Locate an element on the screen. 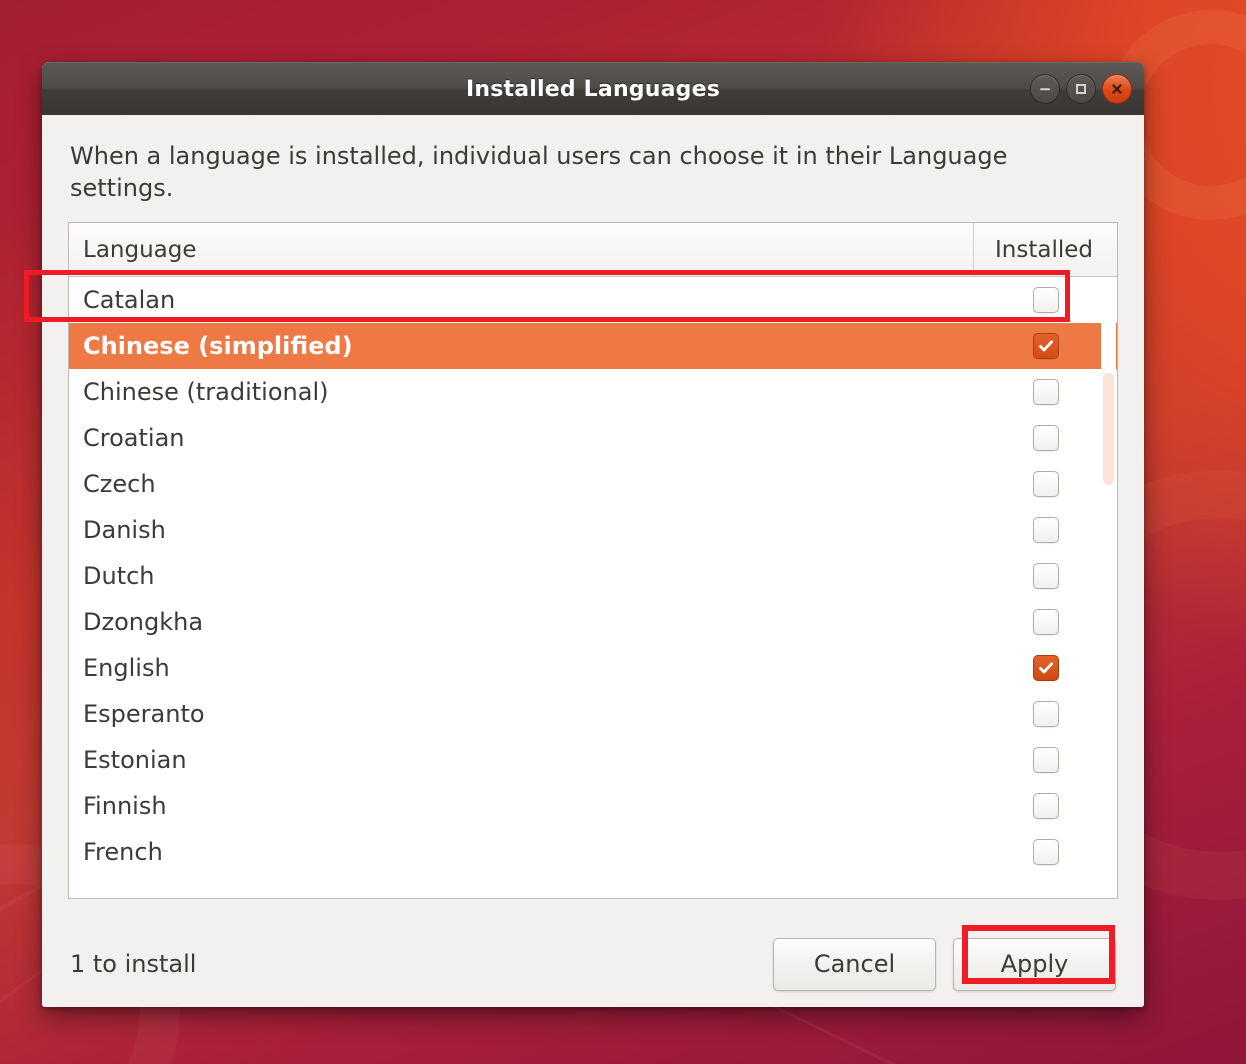 This screenshot has width=1246, height=1064. table-row: Czech is located at coordinates (593, 484).